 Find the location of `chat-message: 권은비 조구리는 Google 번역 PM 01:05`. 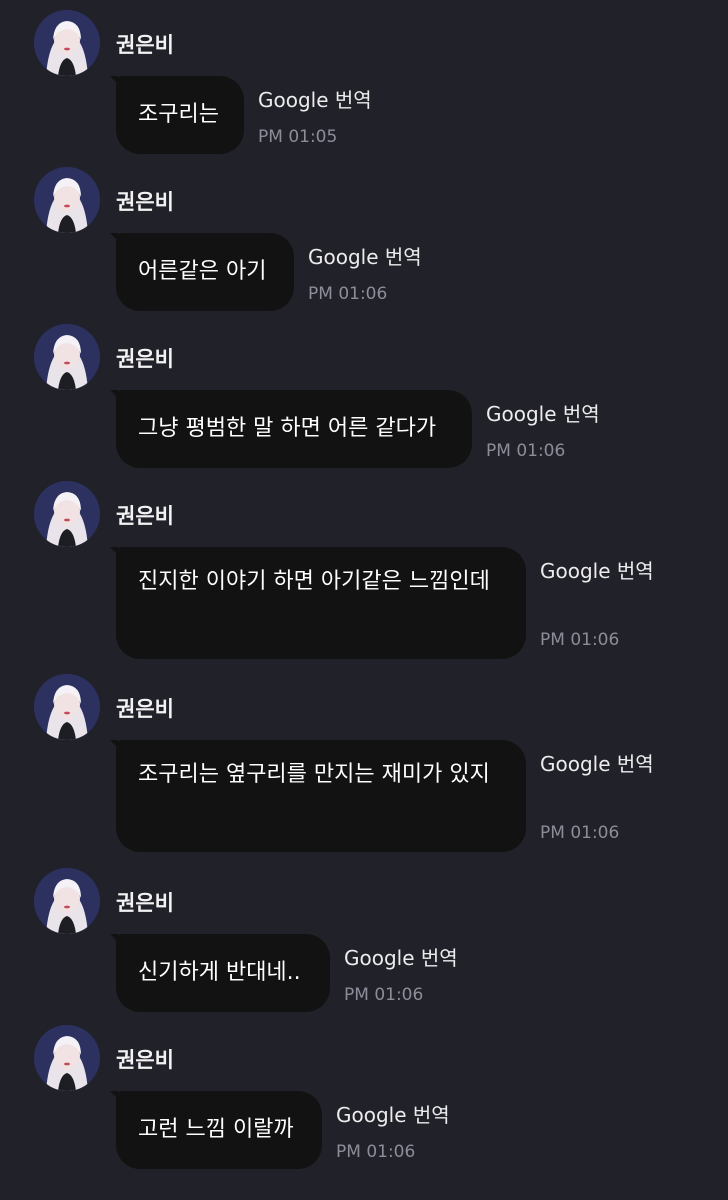

chat-message: 권은비 조구리는 Google 번역 PM 01:05 is located at coordinates (364, 82).